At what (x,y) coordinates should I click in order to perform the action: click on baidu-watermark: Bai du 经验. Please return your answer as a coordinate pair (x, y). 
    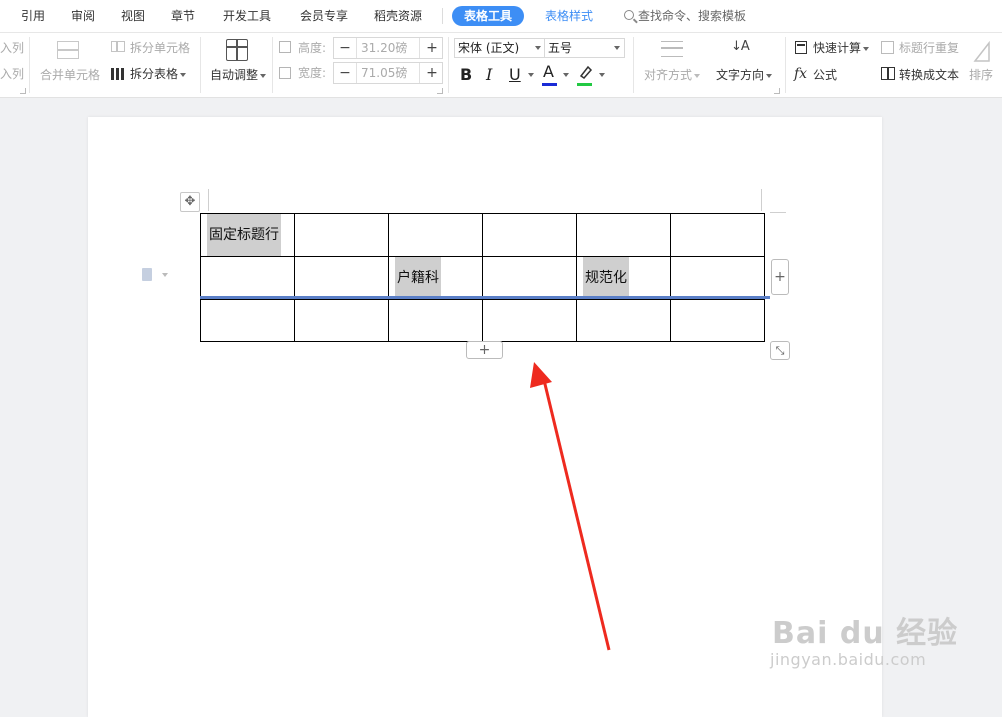
    Looking at the image, I should click on (865, 633).